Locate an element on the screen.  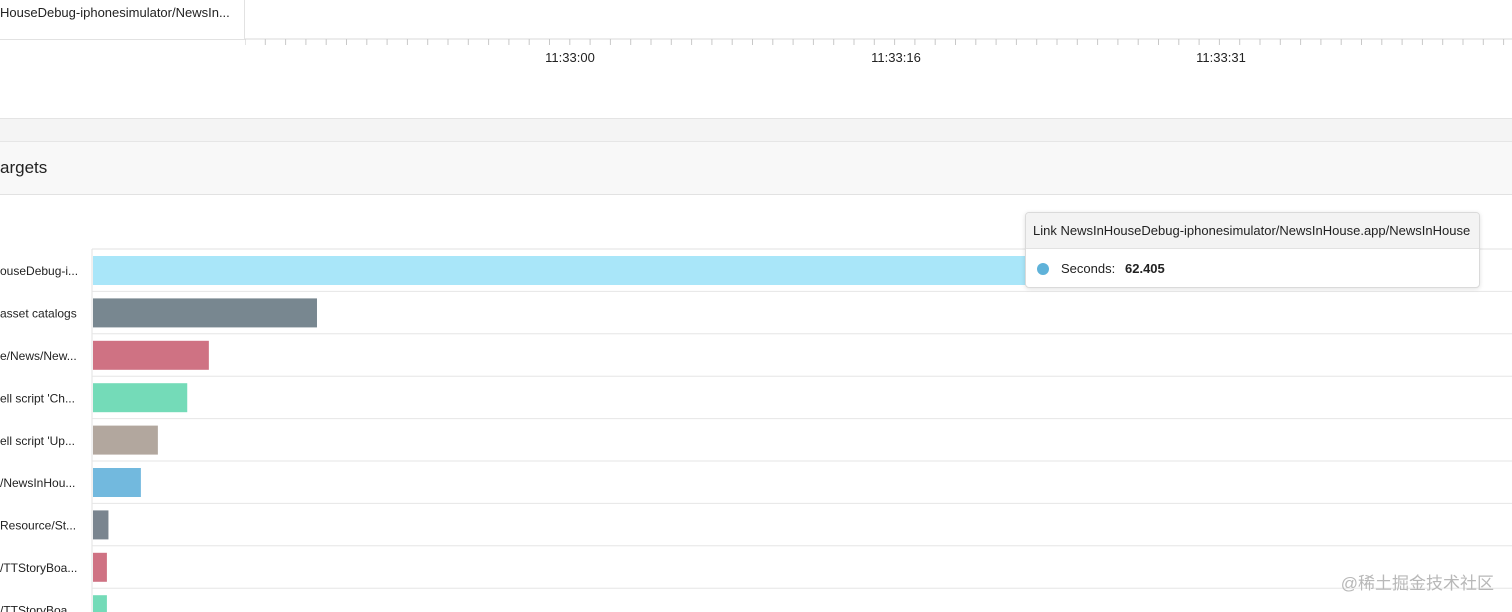
series-color-dot-icon is located at coordinates (1043, 269).